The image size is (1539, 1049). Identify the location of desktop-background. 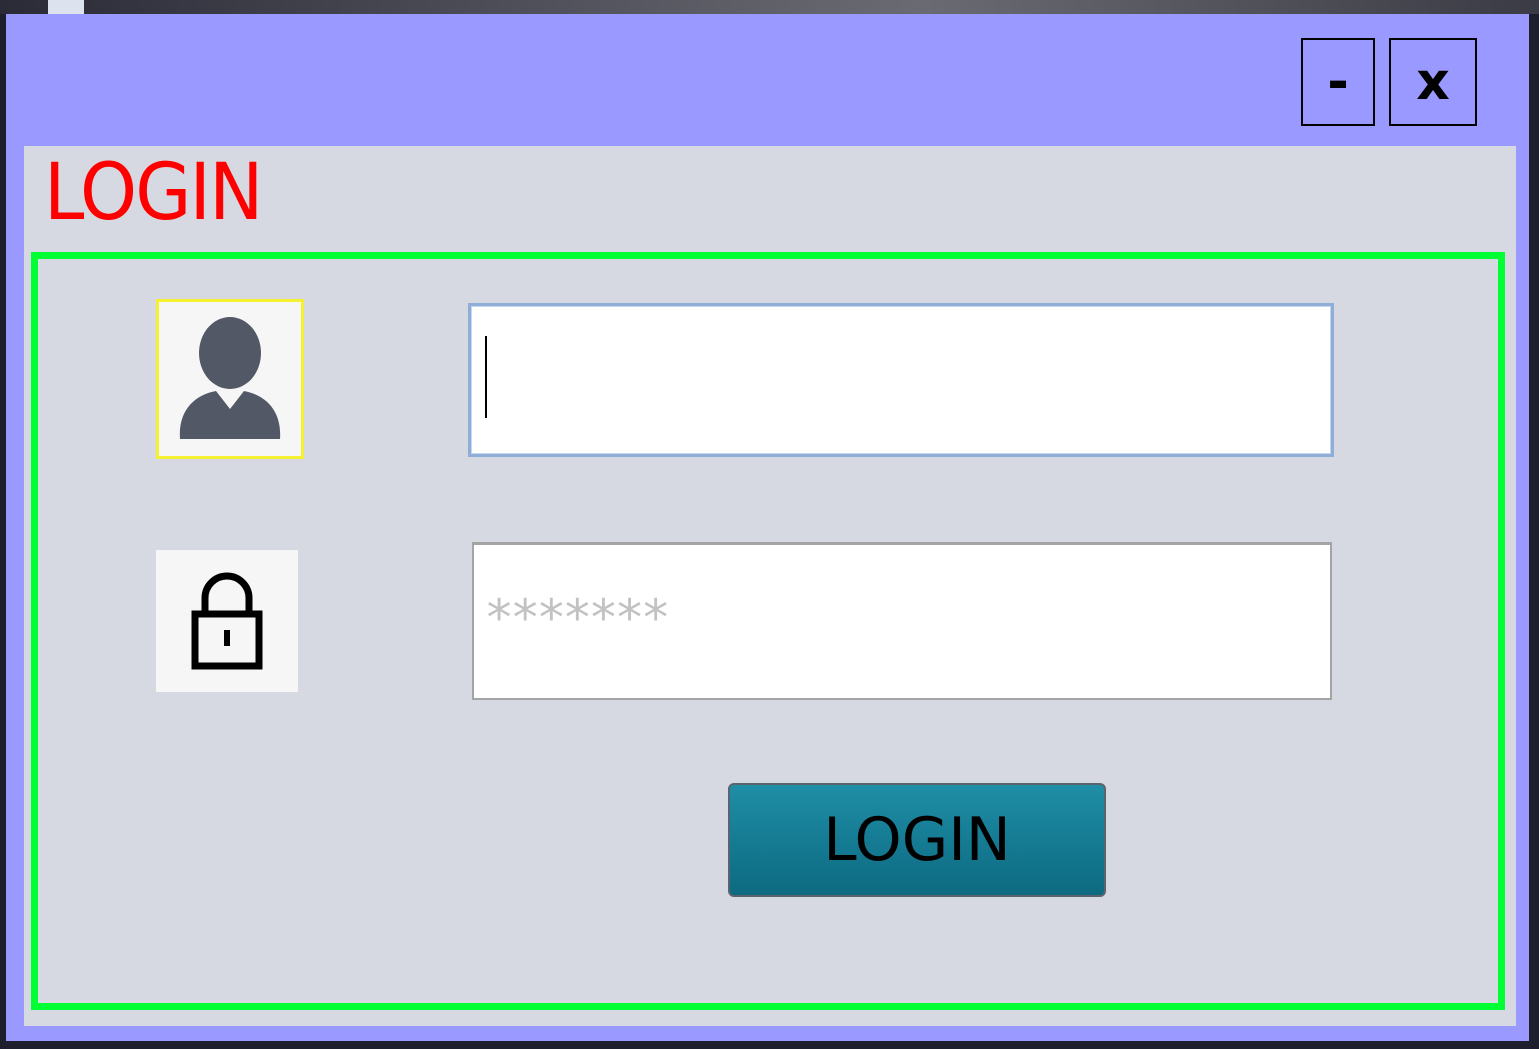
(769, 7).